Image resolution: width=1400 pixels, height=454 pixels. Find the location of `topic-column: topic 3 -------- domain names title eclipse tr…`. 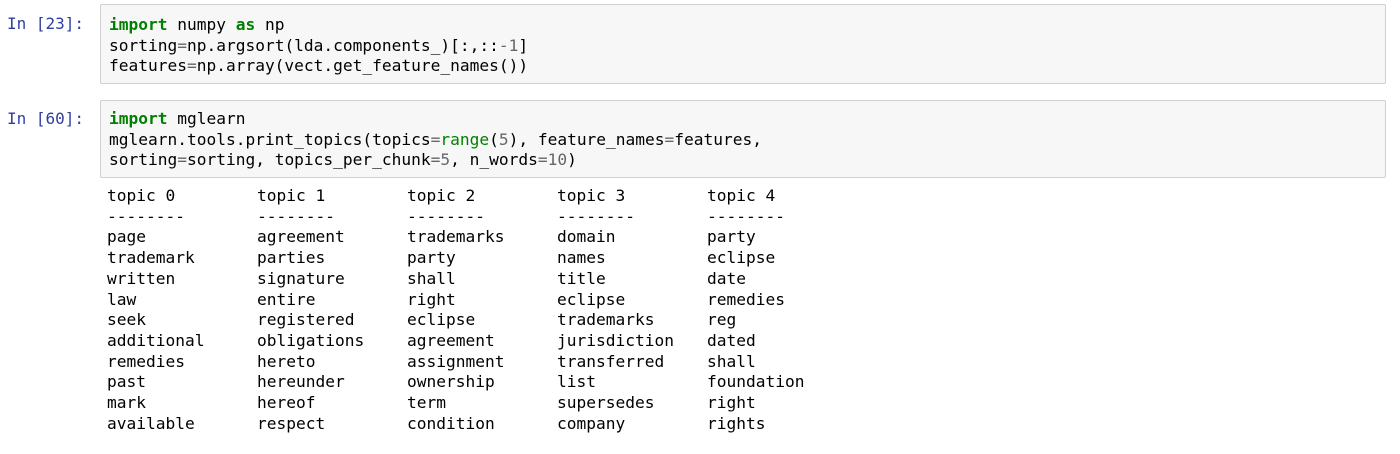

topic-column: topic 3 -------- domain names title eclipse tr… is located at coordinates (615, 310).